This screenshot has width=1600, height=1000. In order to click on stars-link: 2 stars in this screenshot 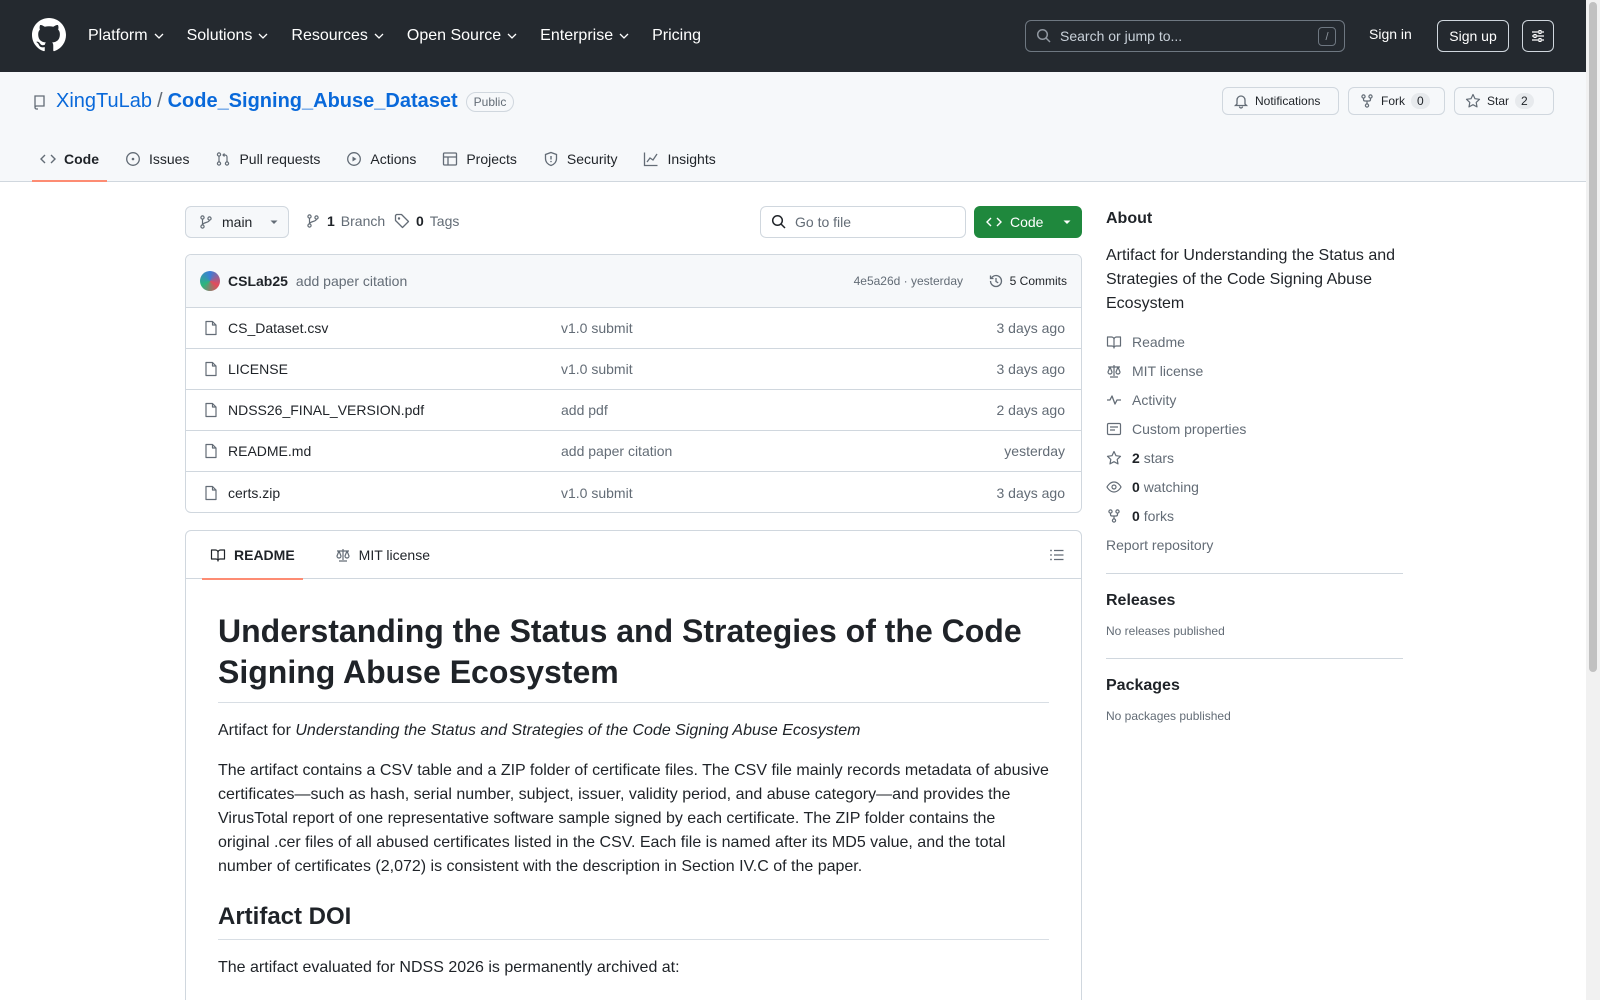, I will do `click(1254, 457)`.